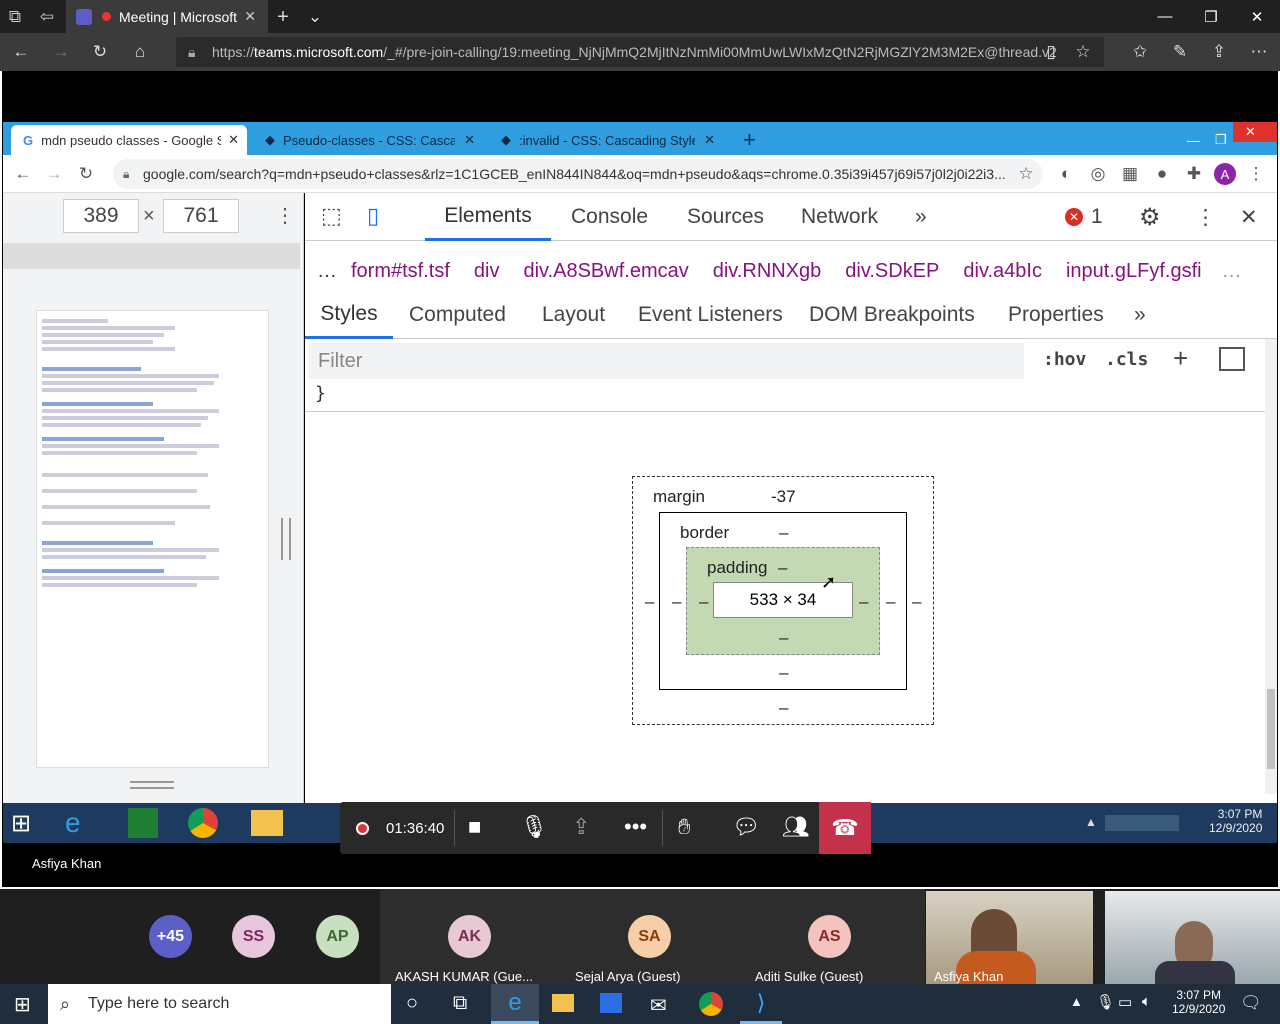  I want to click on participants-icon: 👥︎, so click(796, 827).